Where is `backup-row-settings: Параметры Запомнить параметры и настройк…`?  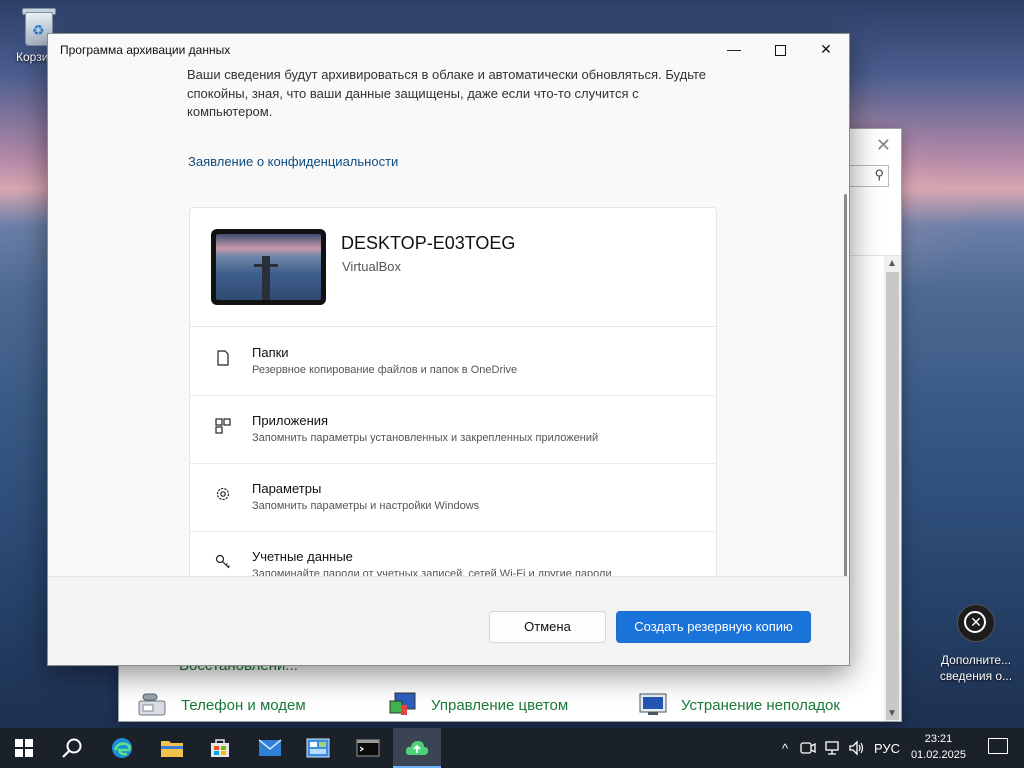
backup-row-settings: Параметры Запомнить параметры и настройк… is located at coordinates (453, 497).